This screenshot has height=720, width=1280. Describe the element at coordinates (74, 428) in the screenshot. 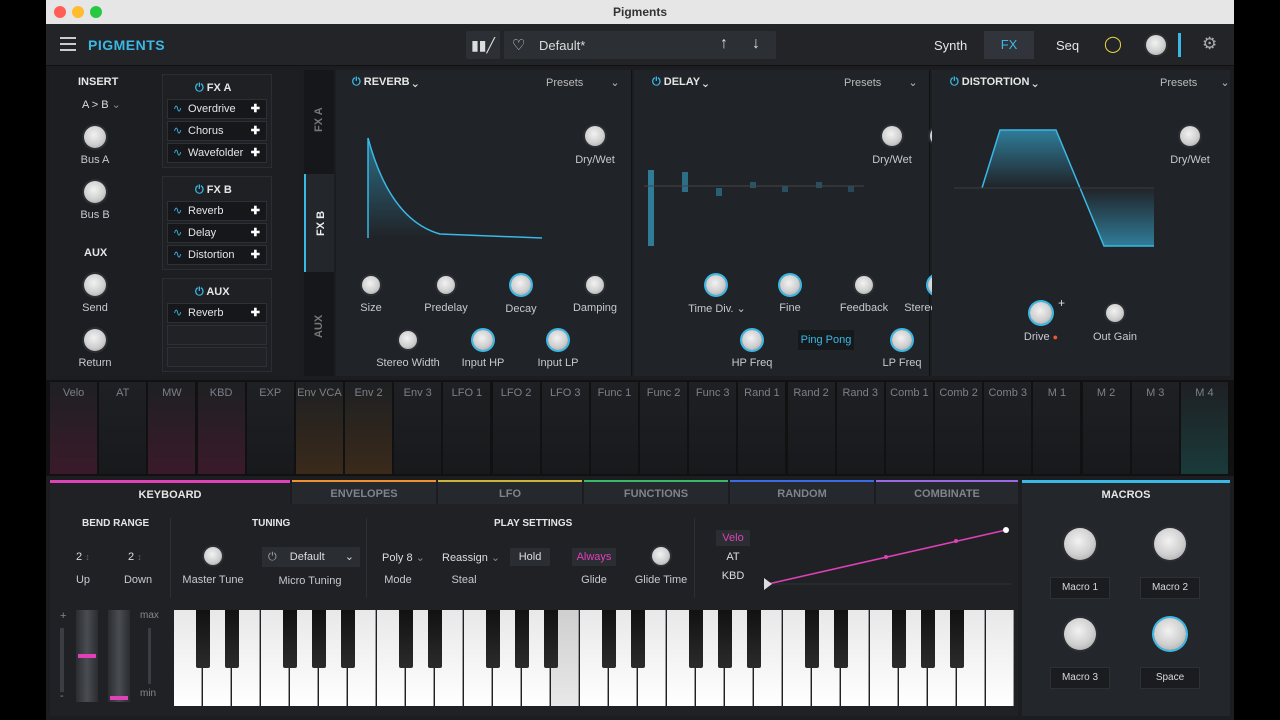

I see `mod-source-0: Velo` at that location.